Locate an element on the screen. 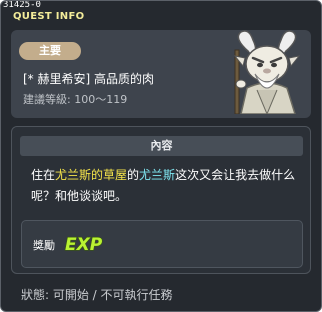 The height and width of the screenshot is (312, 322). exp-icon: EXP is located at coordinates (83, 245).